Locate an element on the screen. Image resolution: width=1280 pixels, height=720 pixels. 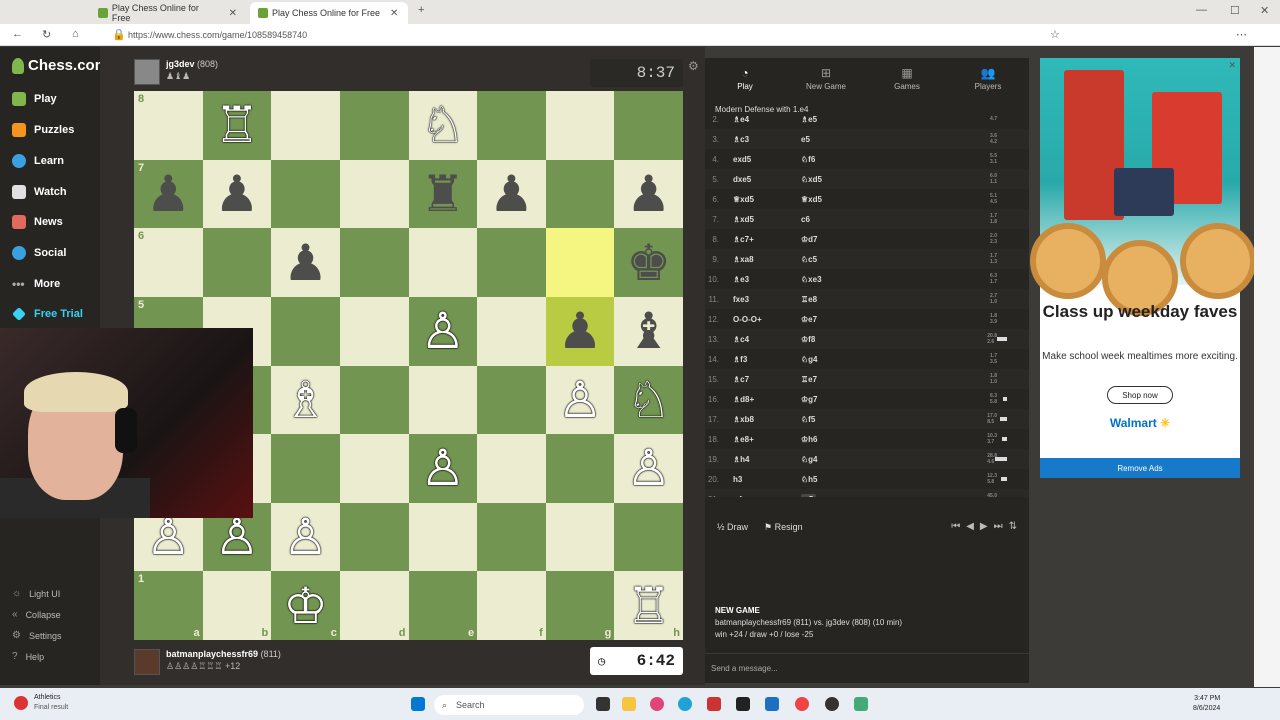
board-square-h2 is located at coordinates (648, 537).